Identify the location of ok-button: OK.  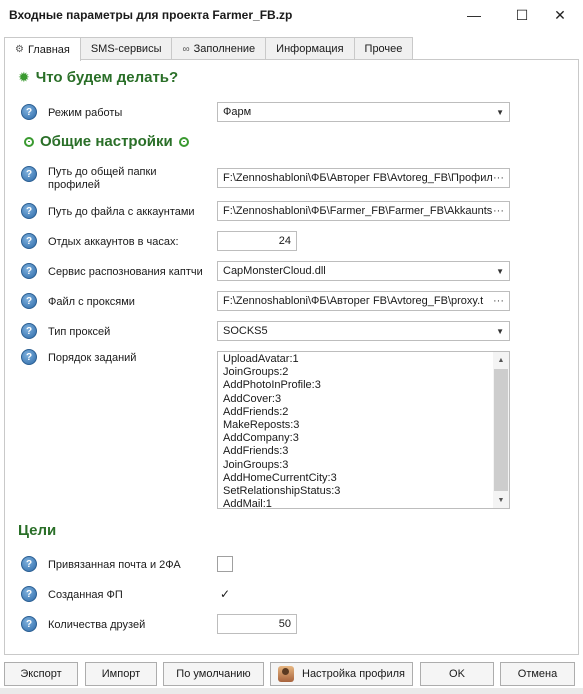
(457, 674).